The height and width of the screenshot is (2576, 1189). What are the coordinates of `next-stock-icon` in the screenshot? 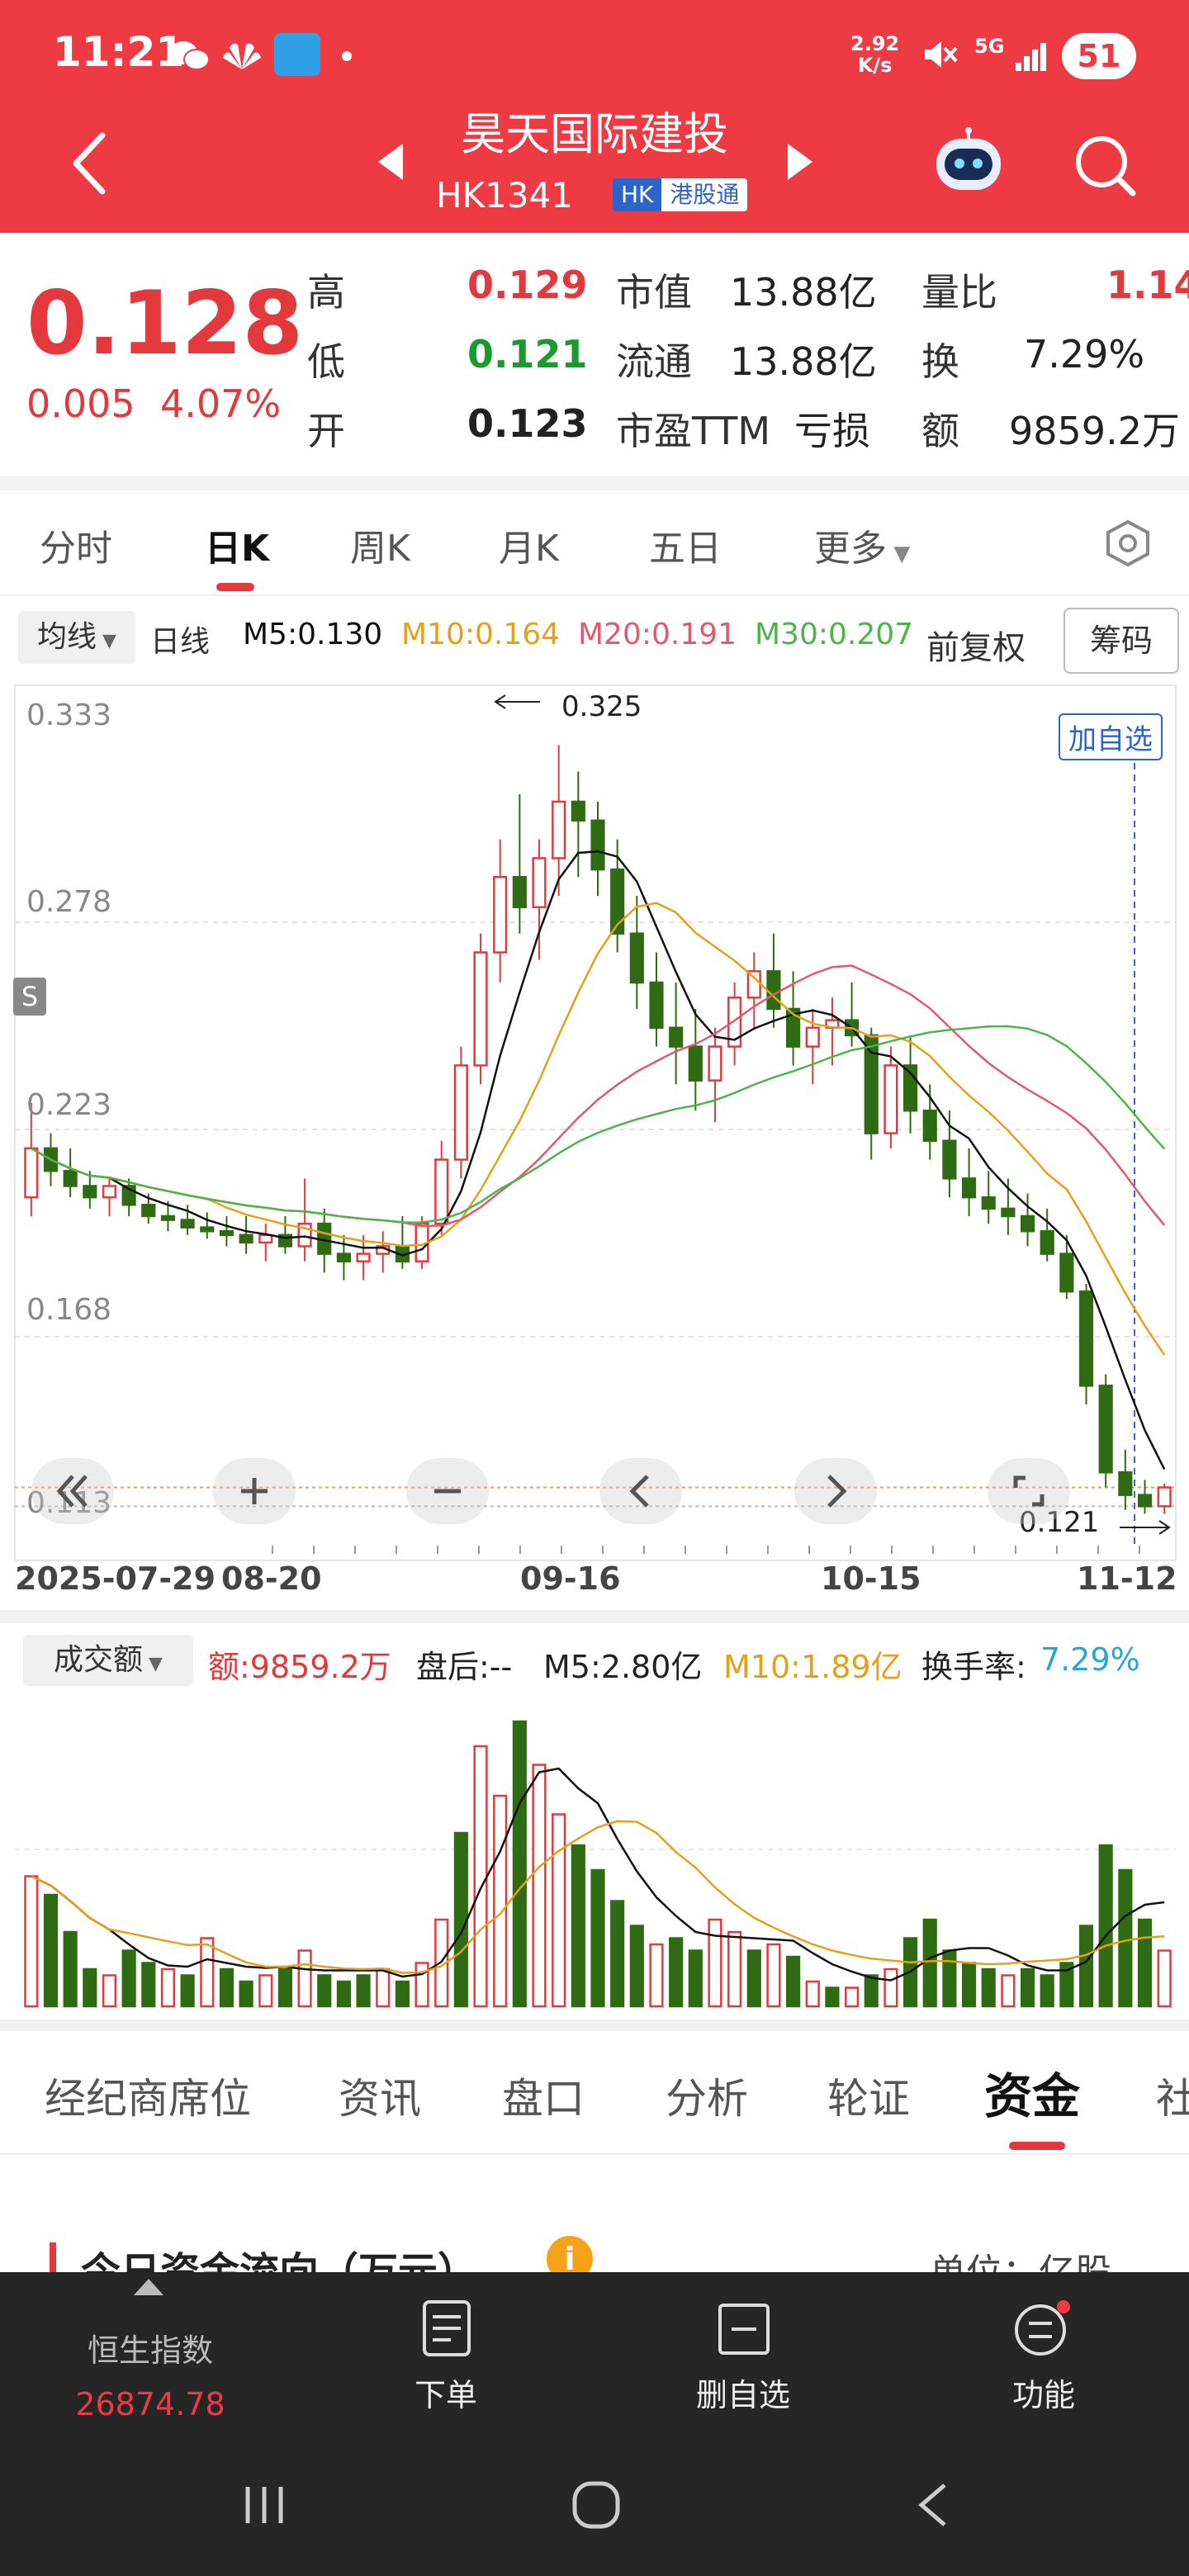 It's located at (800, 163).